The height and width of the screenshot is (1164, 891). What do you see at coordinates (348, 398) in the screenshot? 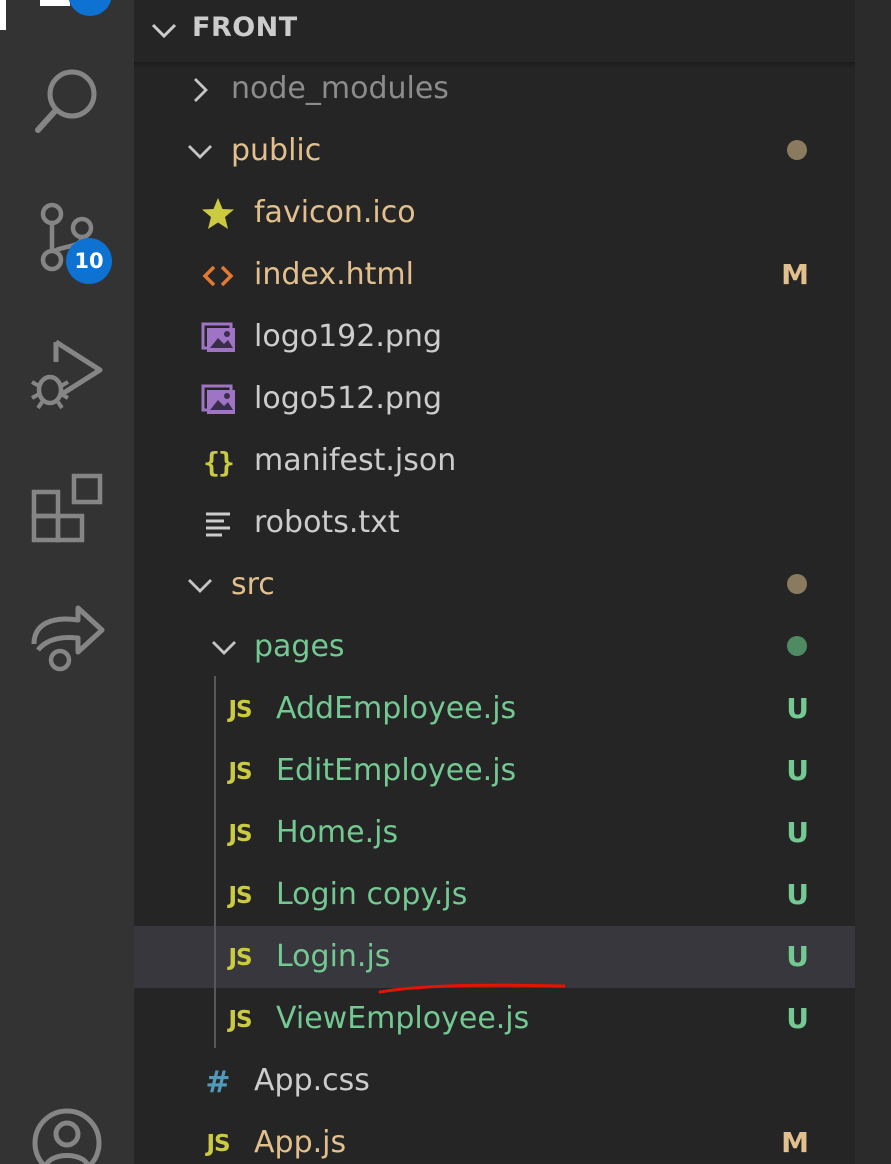
I see `file-name: logo512.png` at bounding box center [348, 398].